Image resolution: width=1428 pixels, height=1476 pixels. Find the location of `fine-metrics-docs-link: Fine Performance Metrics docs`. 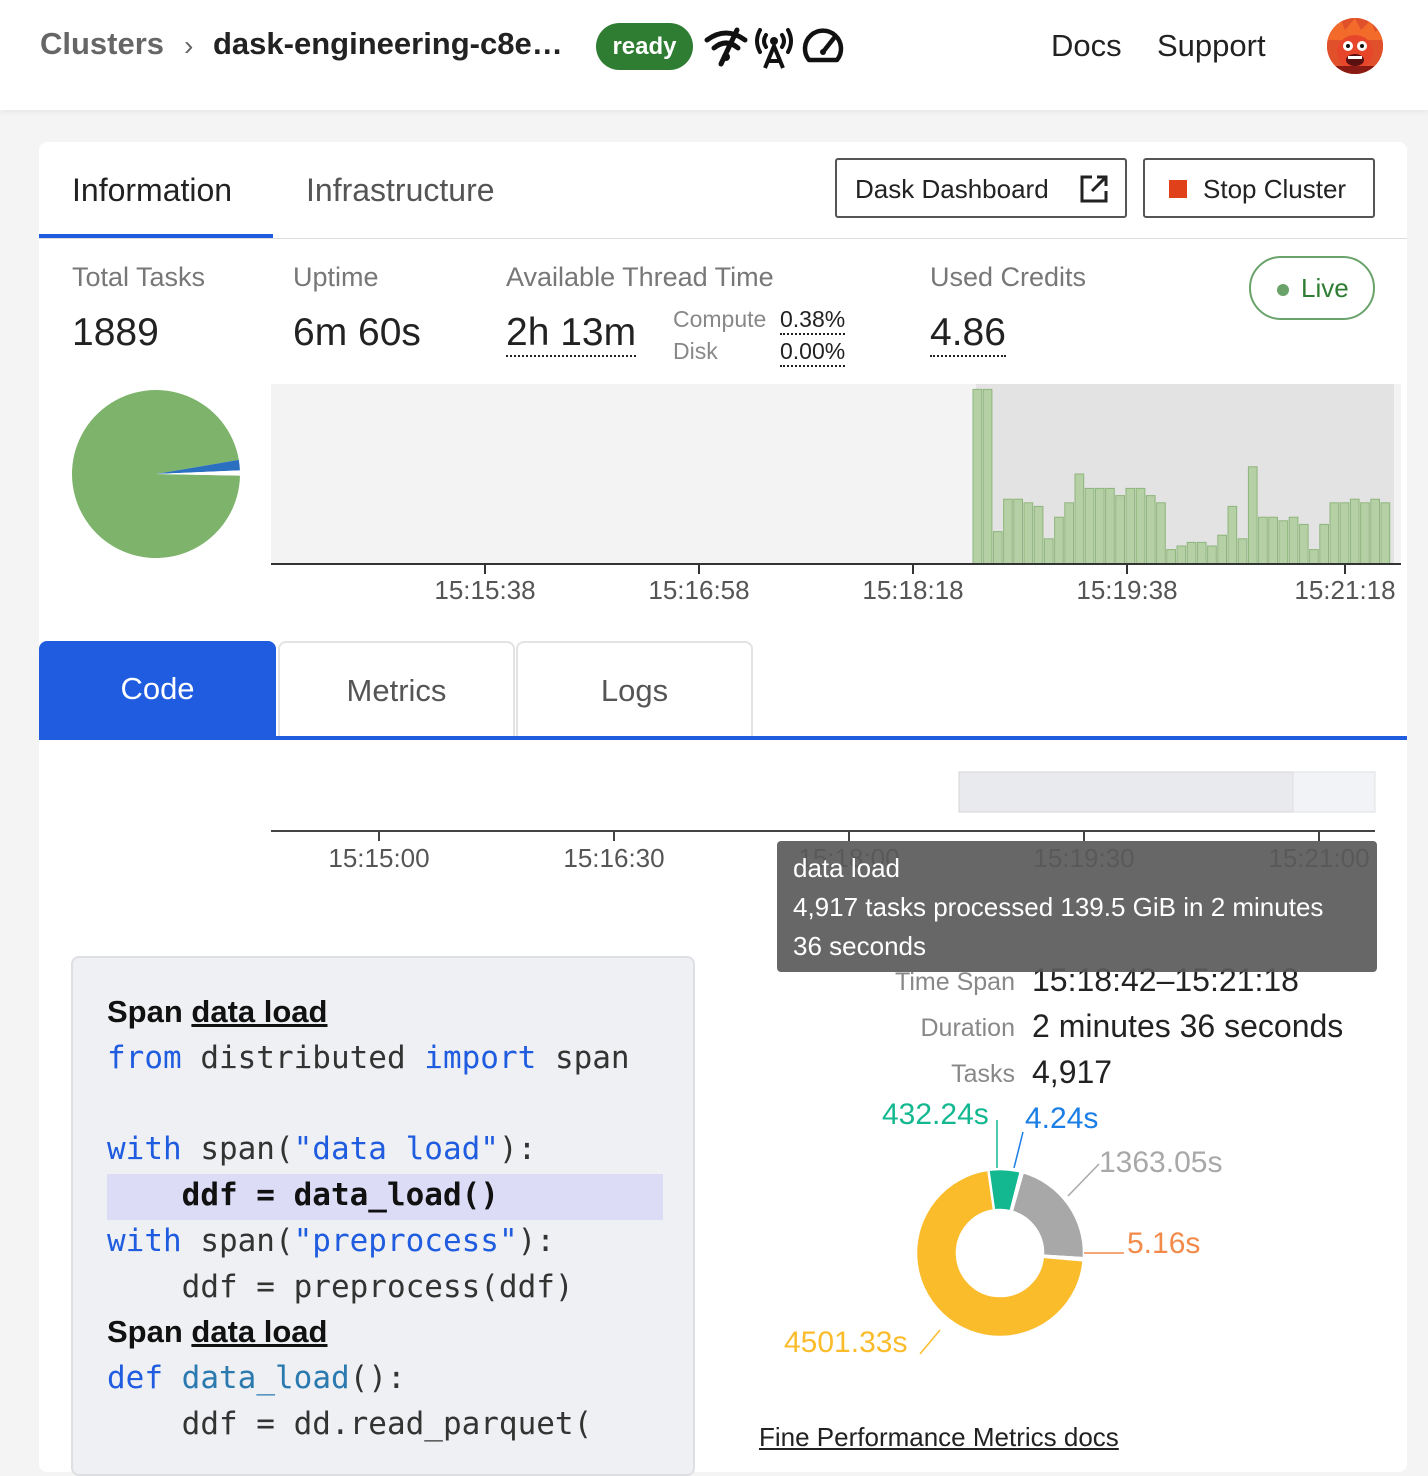

fine-metrics-docs-link: Fine Performance Metrics docs is located at coordinates (939, 1437).